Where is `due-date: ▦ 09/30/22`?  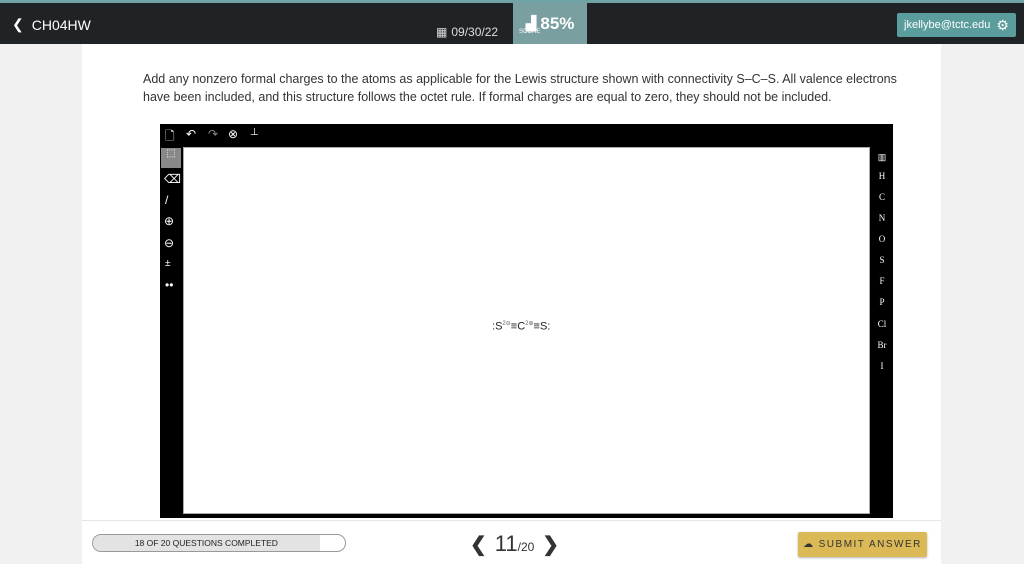
due-date: ▦ 09/30/22 is located at coordinates (467, 32).